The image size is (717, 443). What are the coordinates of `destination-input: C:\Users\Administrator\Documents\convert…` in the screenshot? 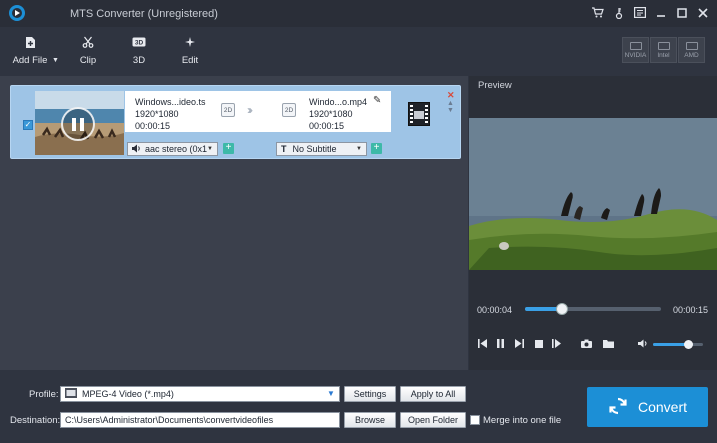 It's located at (200, 420).